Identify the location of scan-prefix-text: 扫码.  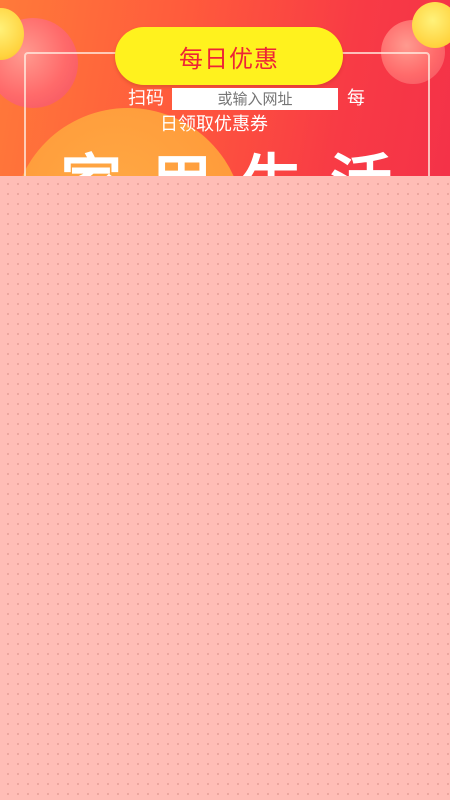
(146, 98).